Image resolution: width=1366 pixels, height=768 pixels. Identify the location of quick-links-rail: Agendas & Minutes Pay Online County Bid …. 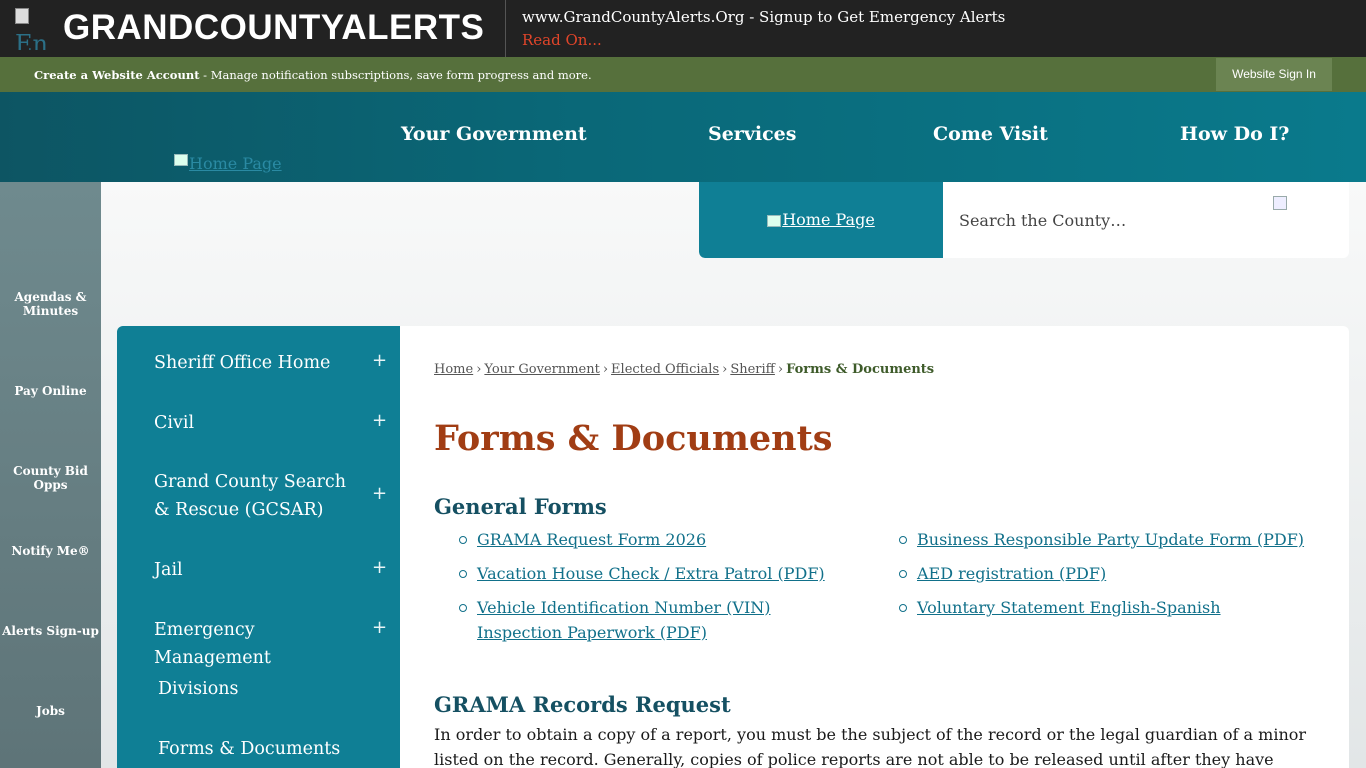
(50, 475).